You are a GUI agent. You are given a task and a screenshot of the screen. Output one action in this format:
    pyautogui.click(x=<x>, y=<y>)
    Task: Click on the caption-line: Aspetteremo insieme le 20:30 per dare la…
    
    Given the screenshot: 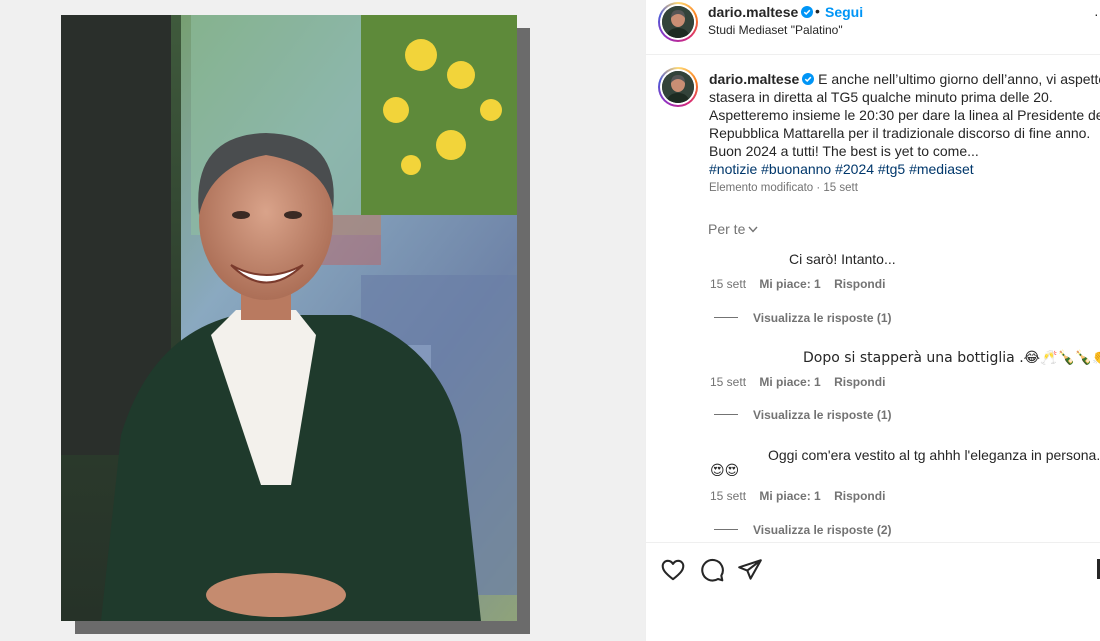 What is the action you would take?
    pyautogui.click(x=904, y=115)
    